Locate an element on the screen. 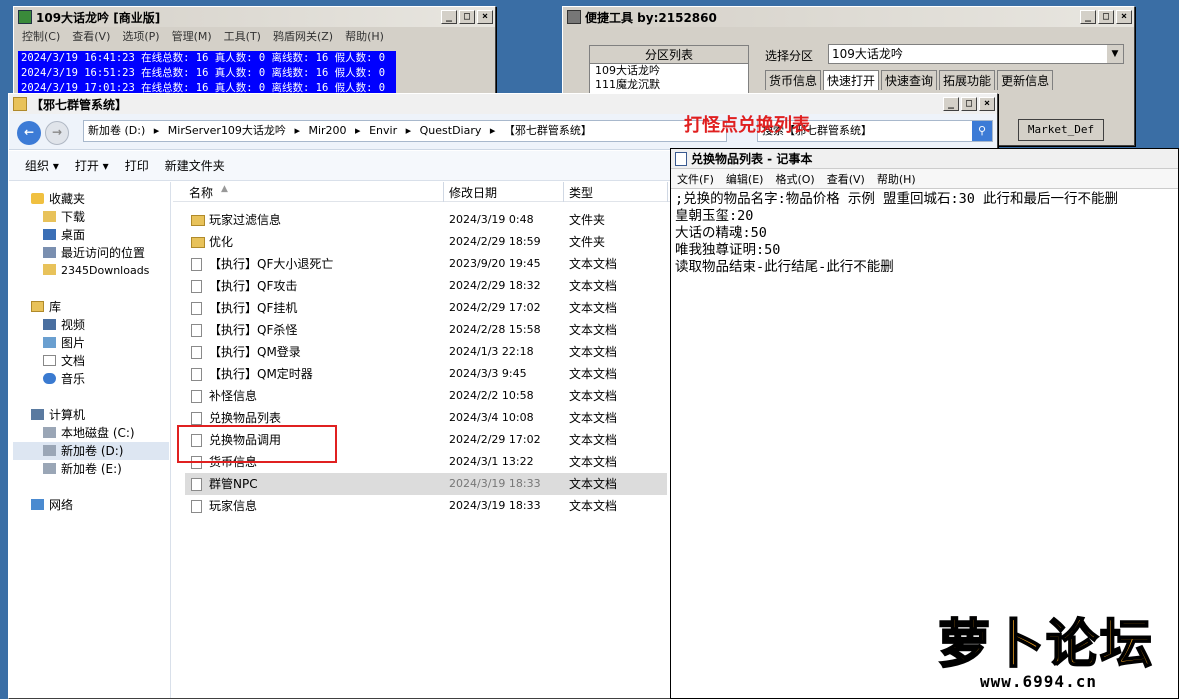  tree-favorites: 收藏夹 is located at coordinates (58, 199).